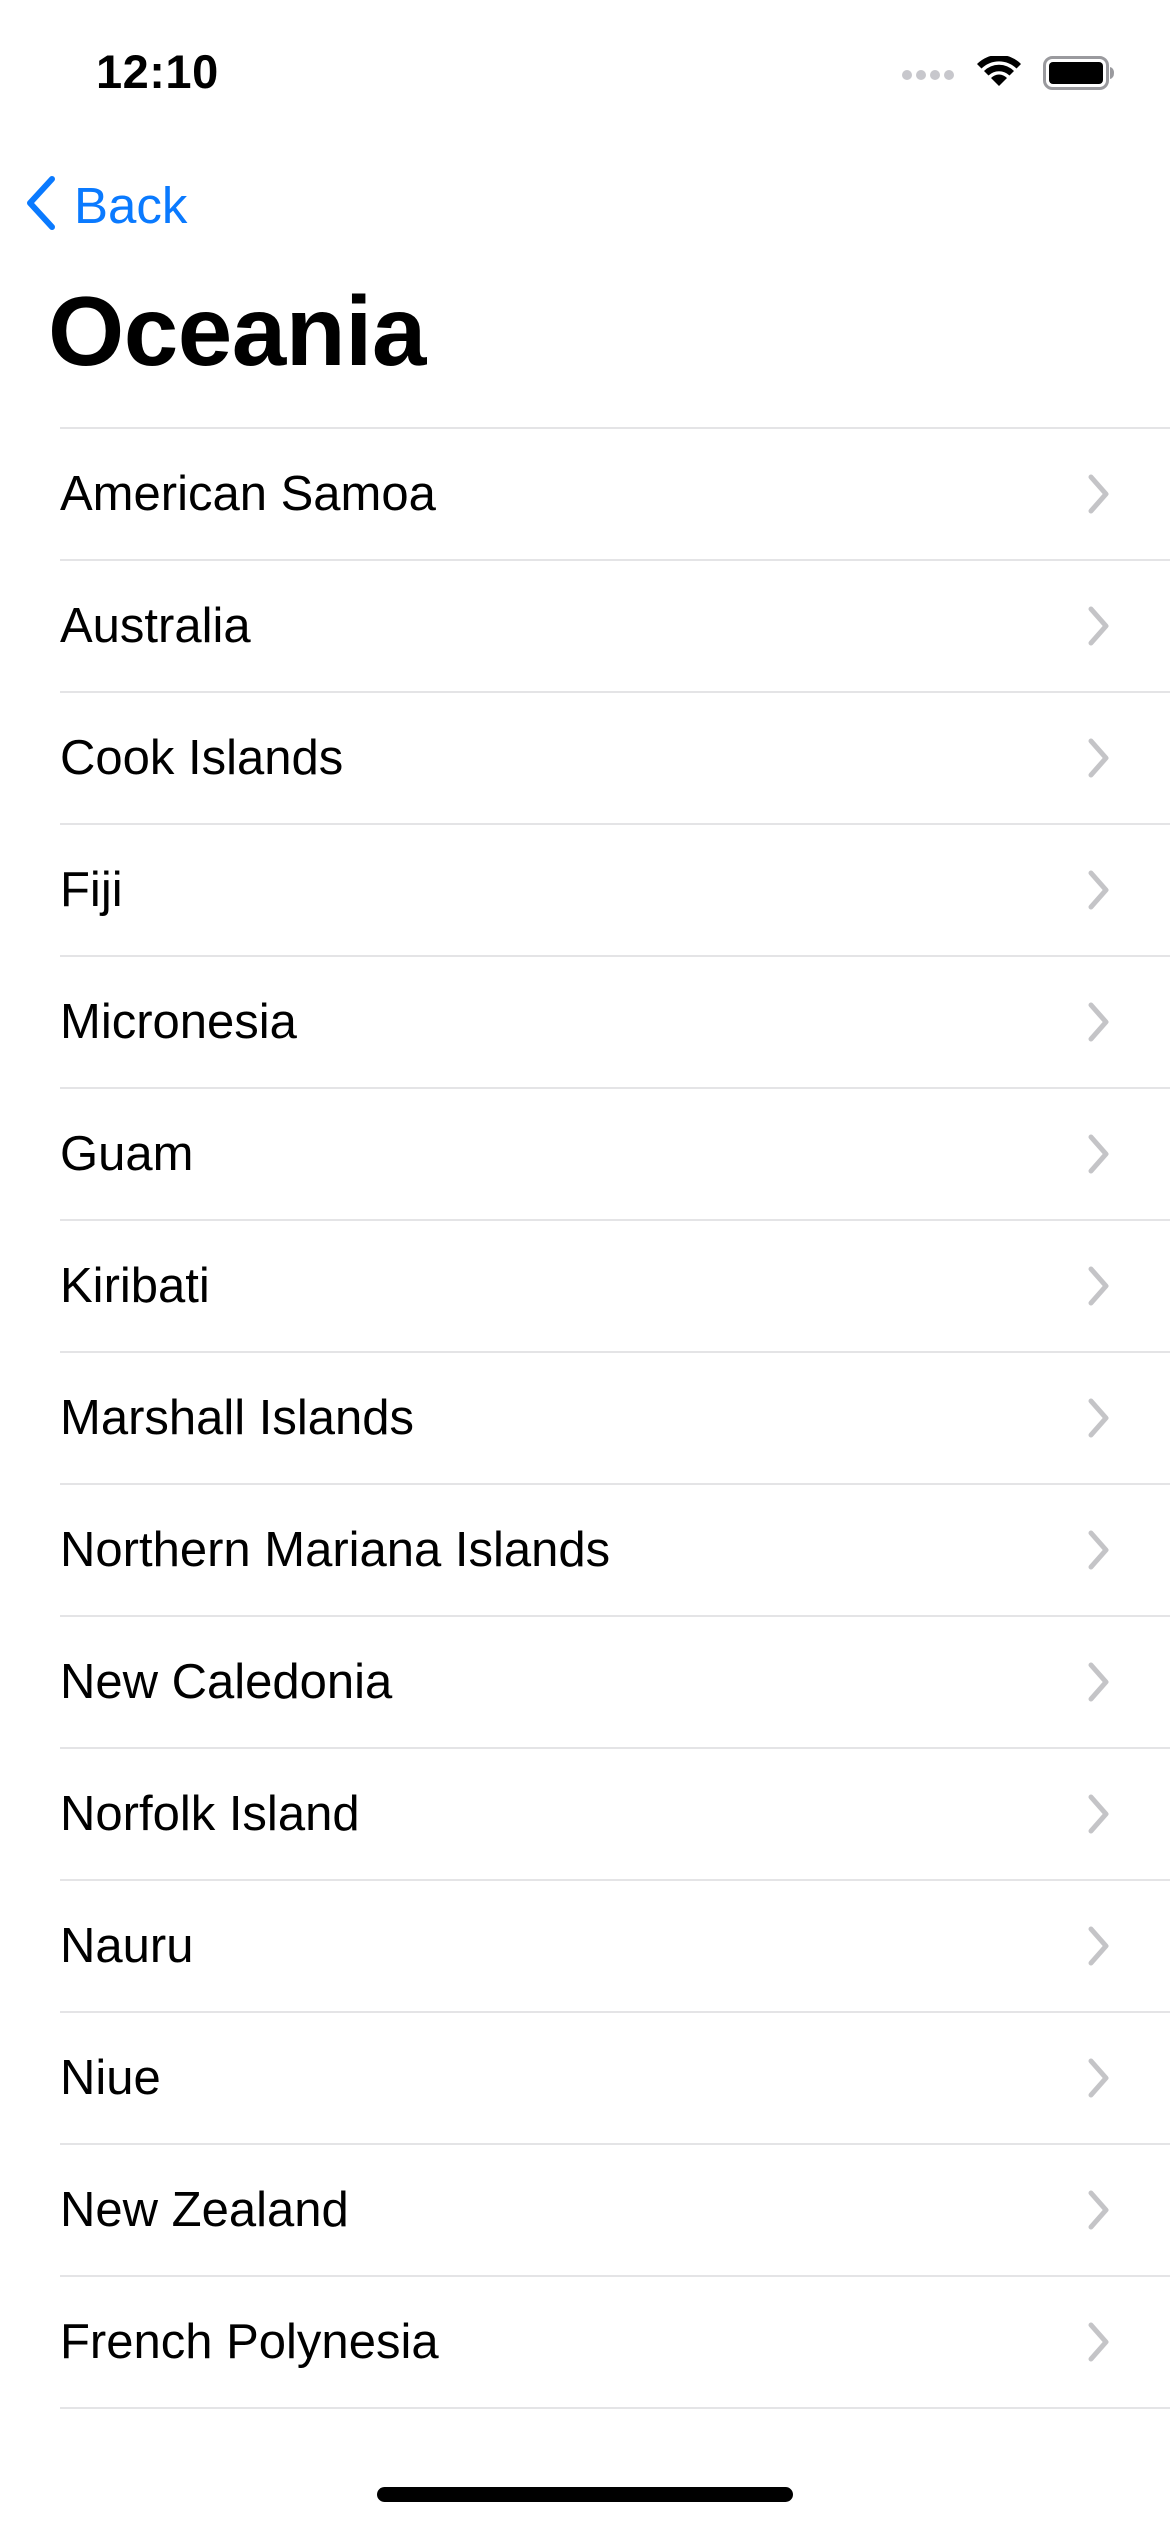 The image size is (1170, 2532). What do you see at coordinates (615, 495) in the screenshot?
I see `list-item: American Samoa` at bounding box center [615, 495].